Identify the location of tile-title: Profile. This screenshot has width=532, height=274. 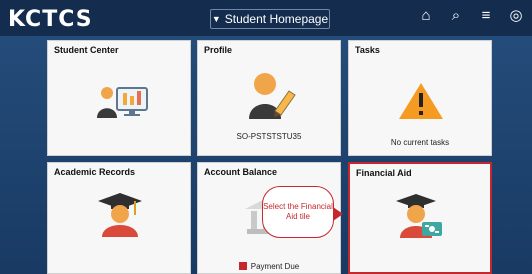
(218, 50).